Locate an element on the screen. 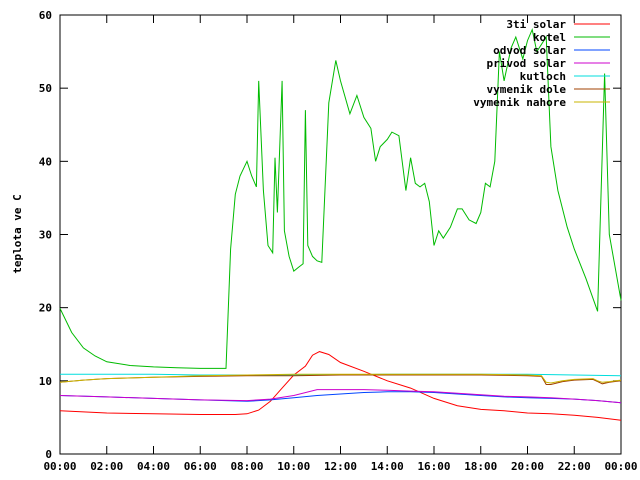 The image size is (640, 480). legend-label: vymenik dole is located at coordinates (527, 89).